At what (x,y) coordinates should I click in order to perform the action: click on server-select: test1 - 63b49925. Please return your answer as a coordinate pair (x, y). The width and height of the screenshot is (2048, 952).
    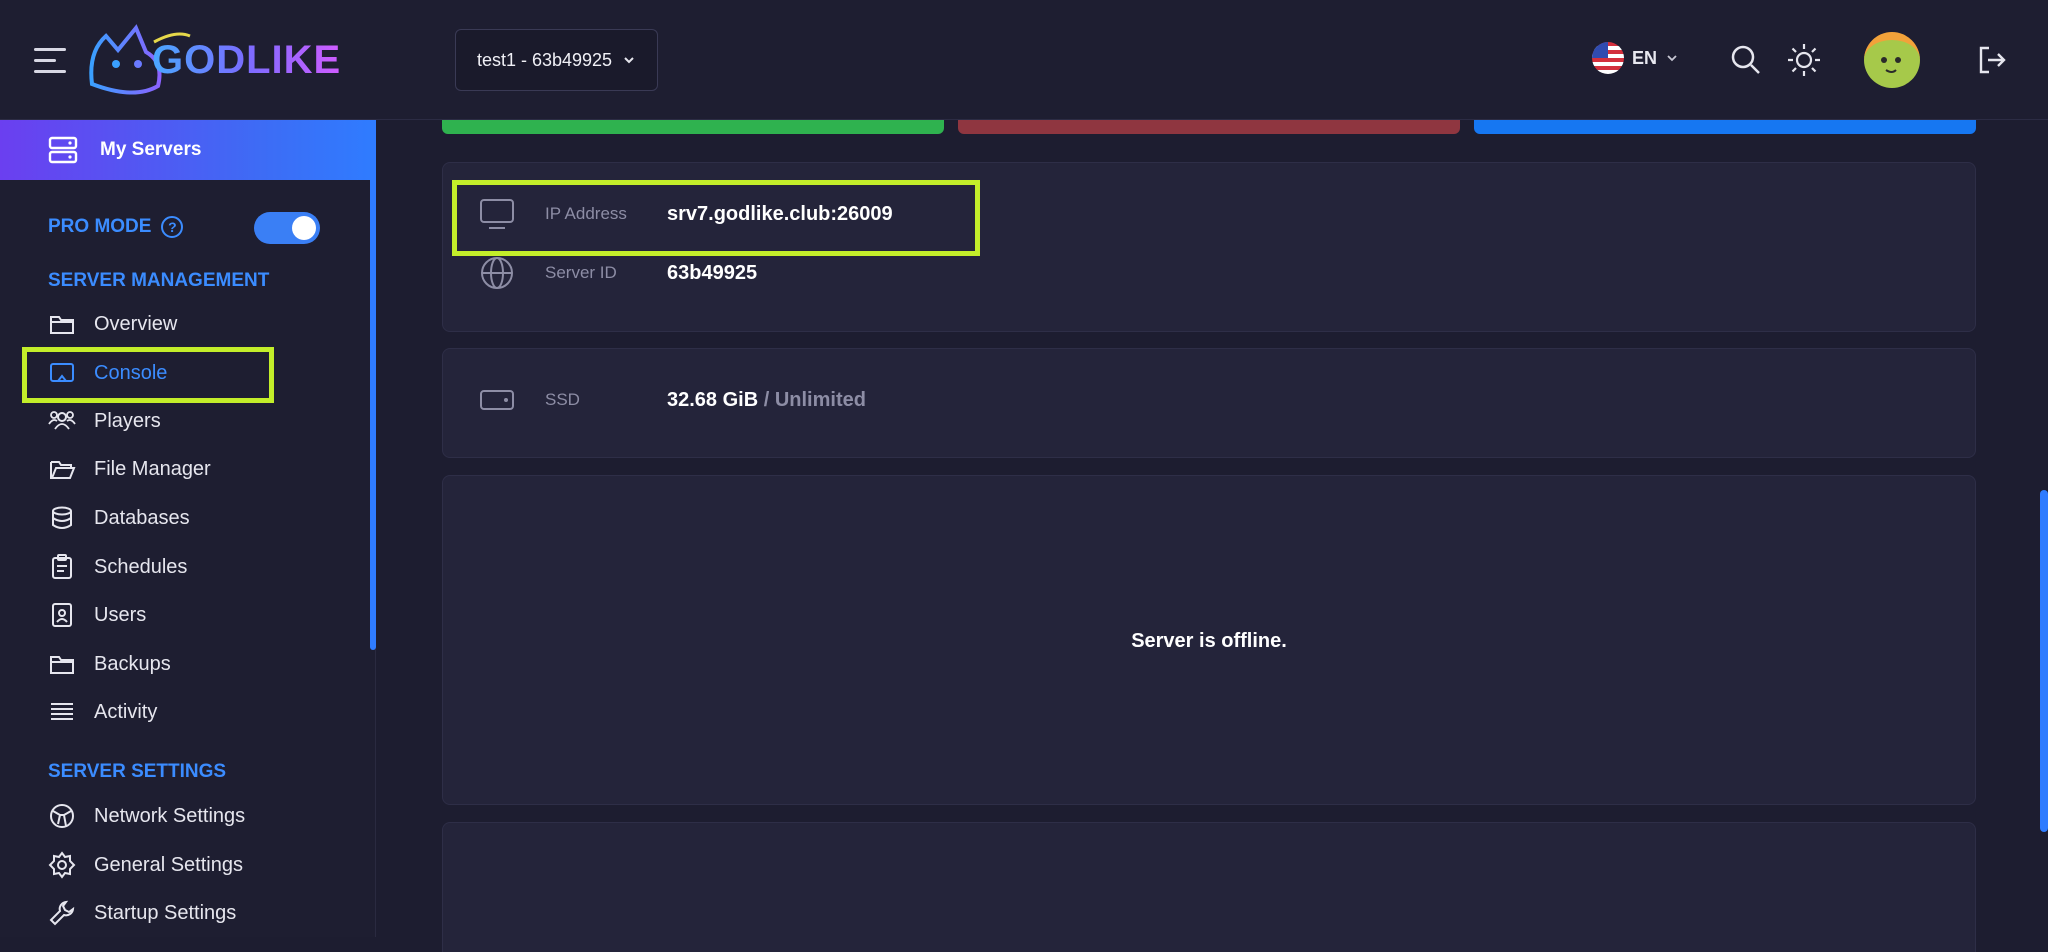
    Looking at the image, I should click on (556, 60).